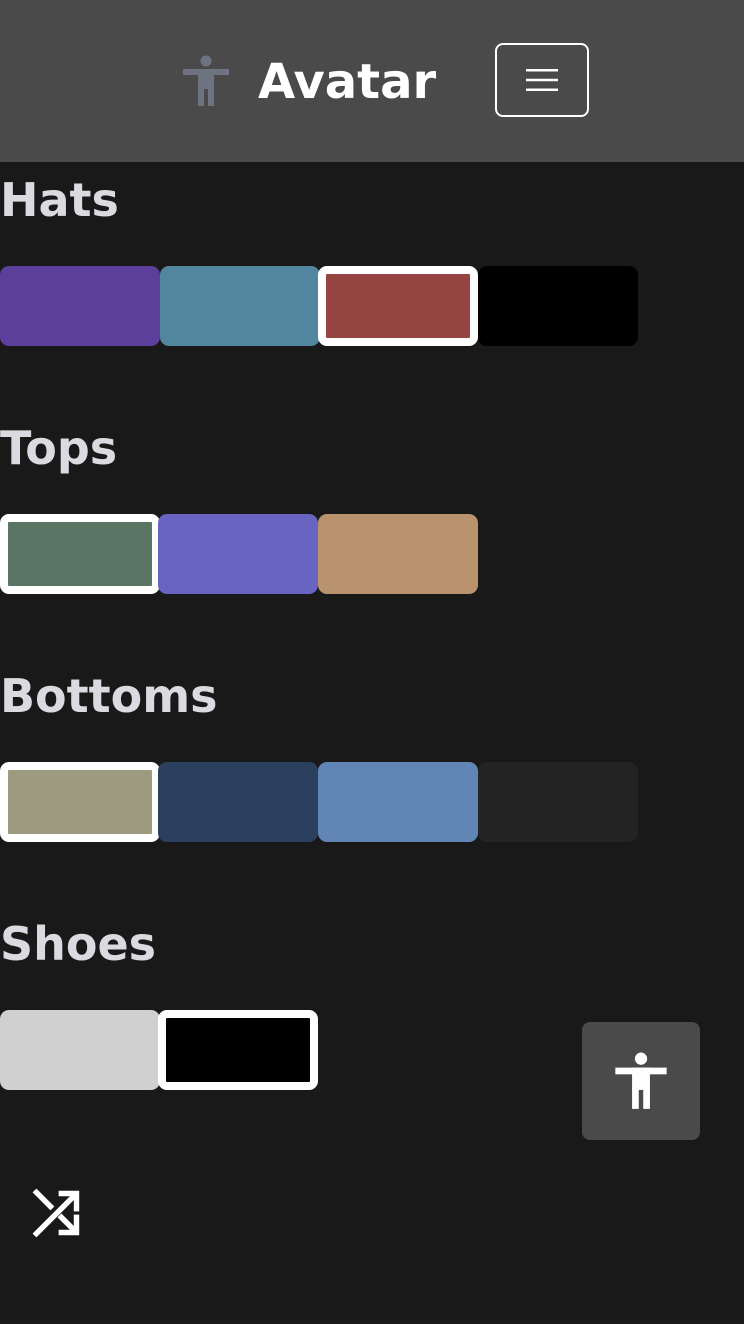  I want to click on section-title-tops: Tops, so click(59, 448).